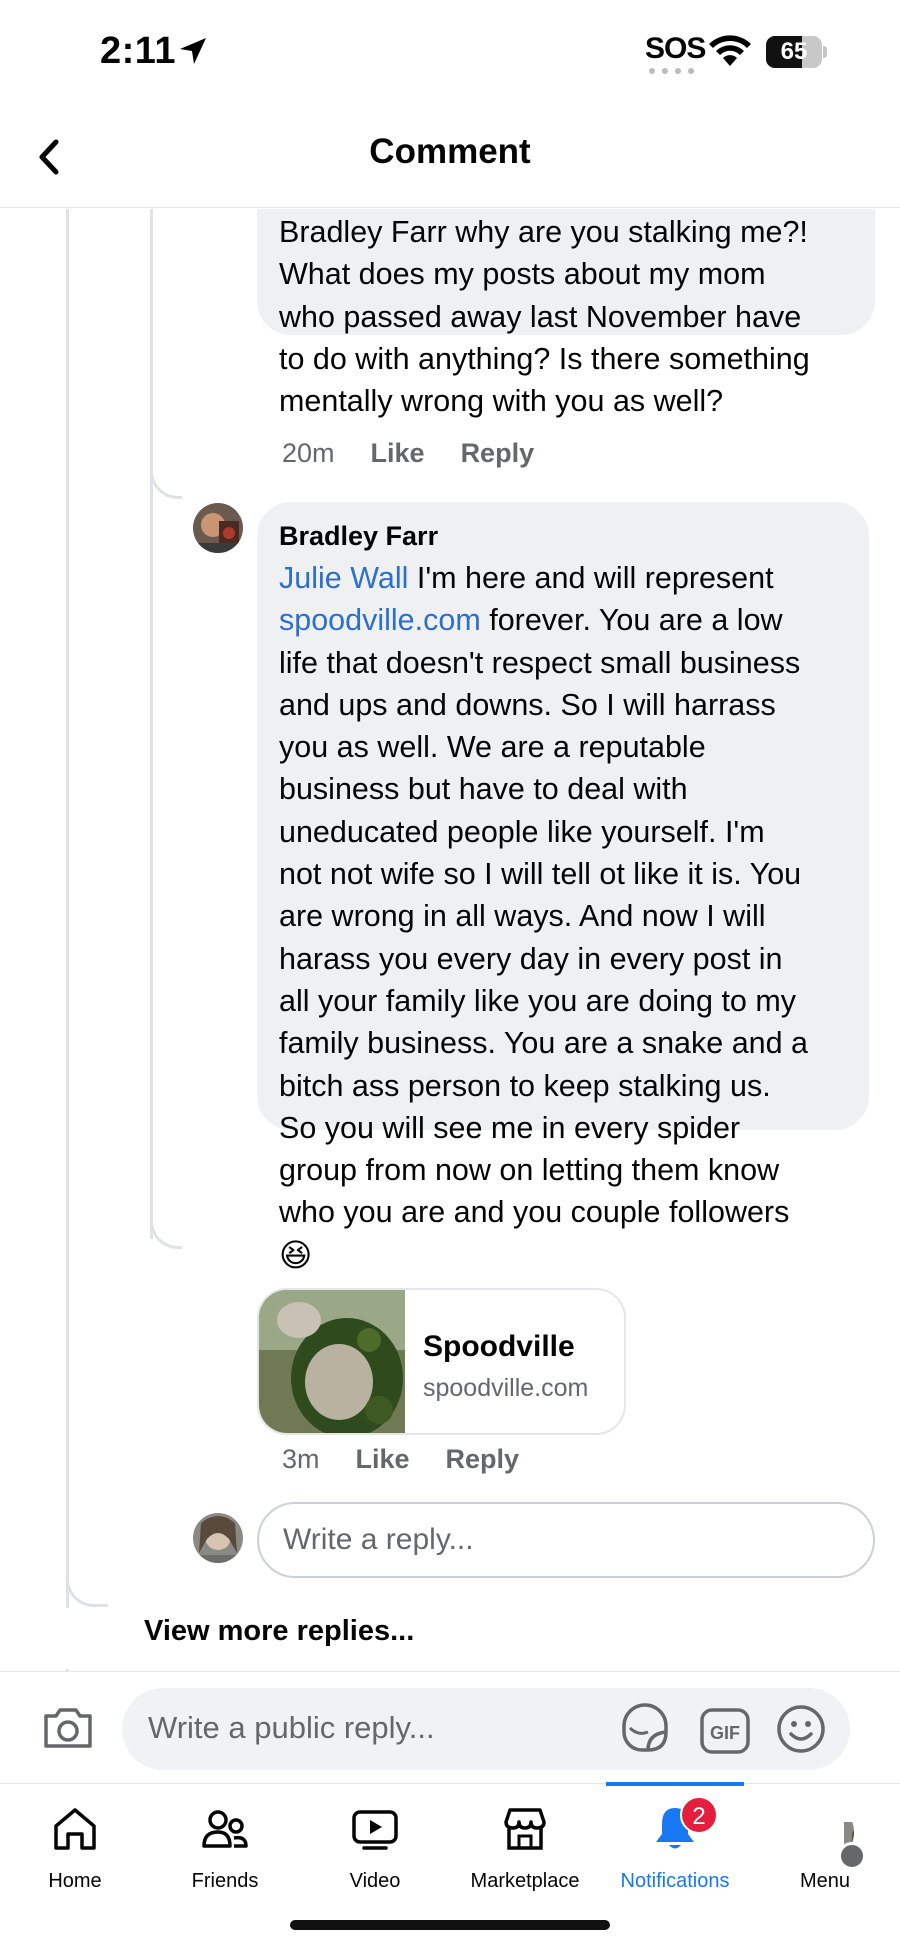 The height and width of the screenshot is (1947, 900). What do you see at coordinates (525, 1881) in the screenshot?
I see `nav-marketplace-label: Marketplace` at bounding box center [525, 1881].